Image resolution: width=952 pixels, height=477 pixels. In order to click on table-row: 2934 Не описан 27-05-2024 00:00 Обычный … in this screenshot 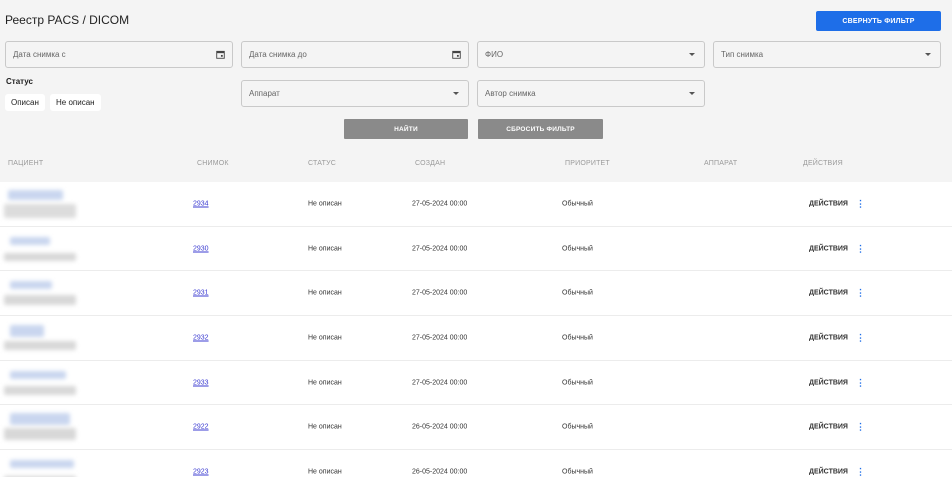, I will do `click(476, 204)`.